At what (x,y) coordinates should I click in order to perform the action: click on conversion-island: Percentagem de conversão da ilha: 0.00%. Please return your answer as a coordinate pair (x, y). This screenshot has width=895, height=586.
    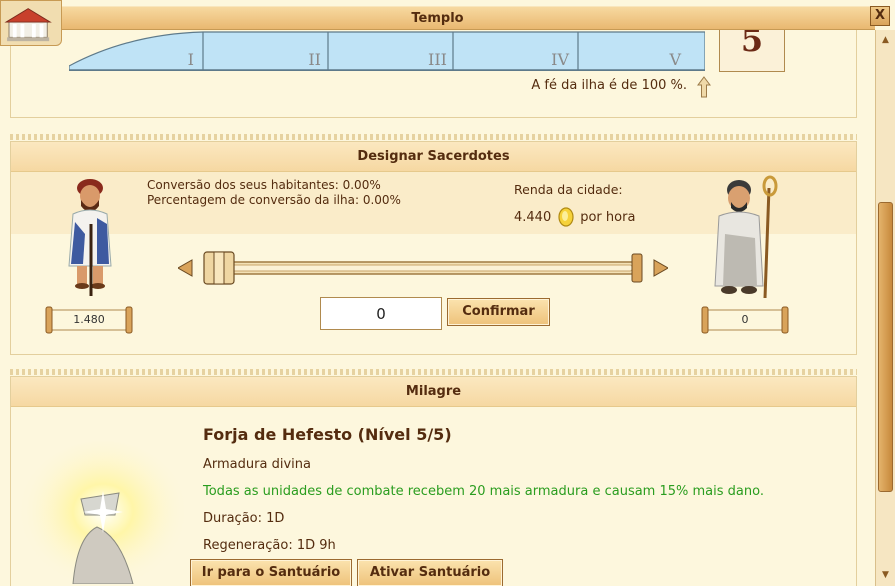
    Looking at the image, I should click on (274, 200).